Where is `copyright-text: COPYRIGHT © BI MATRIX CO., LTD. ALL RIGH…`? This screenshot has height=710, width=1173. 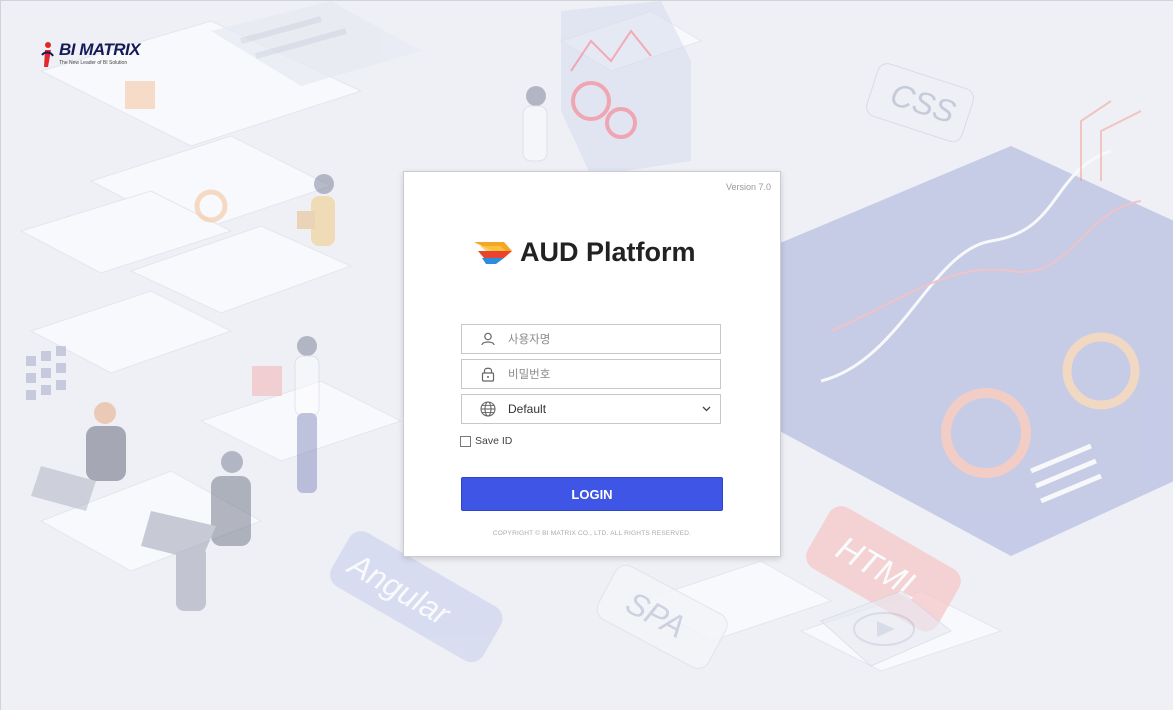 copyright-text: COPYRIGHT © BI MATRIX CO., LTD. ALL RIGH… is located at coordinates (592, 533).